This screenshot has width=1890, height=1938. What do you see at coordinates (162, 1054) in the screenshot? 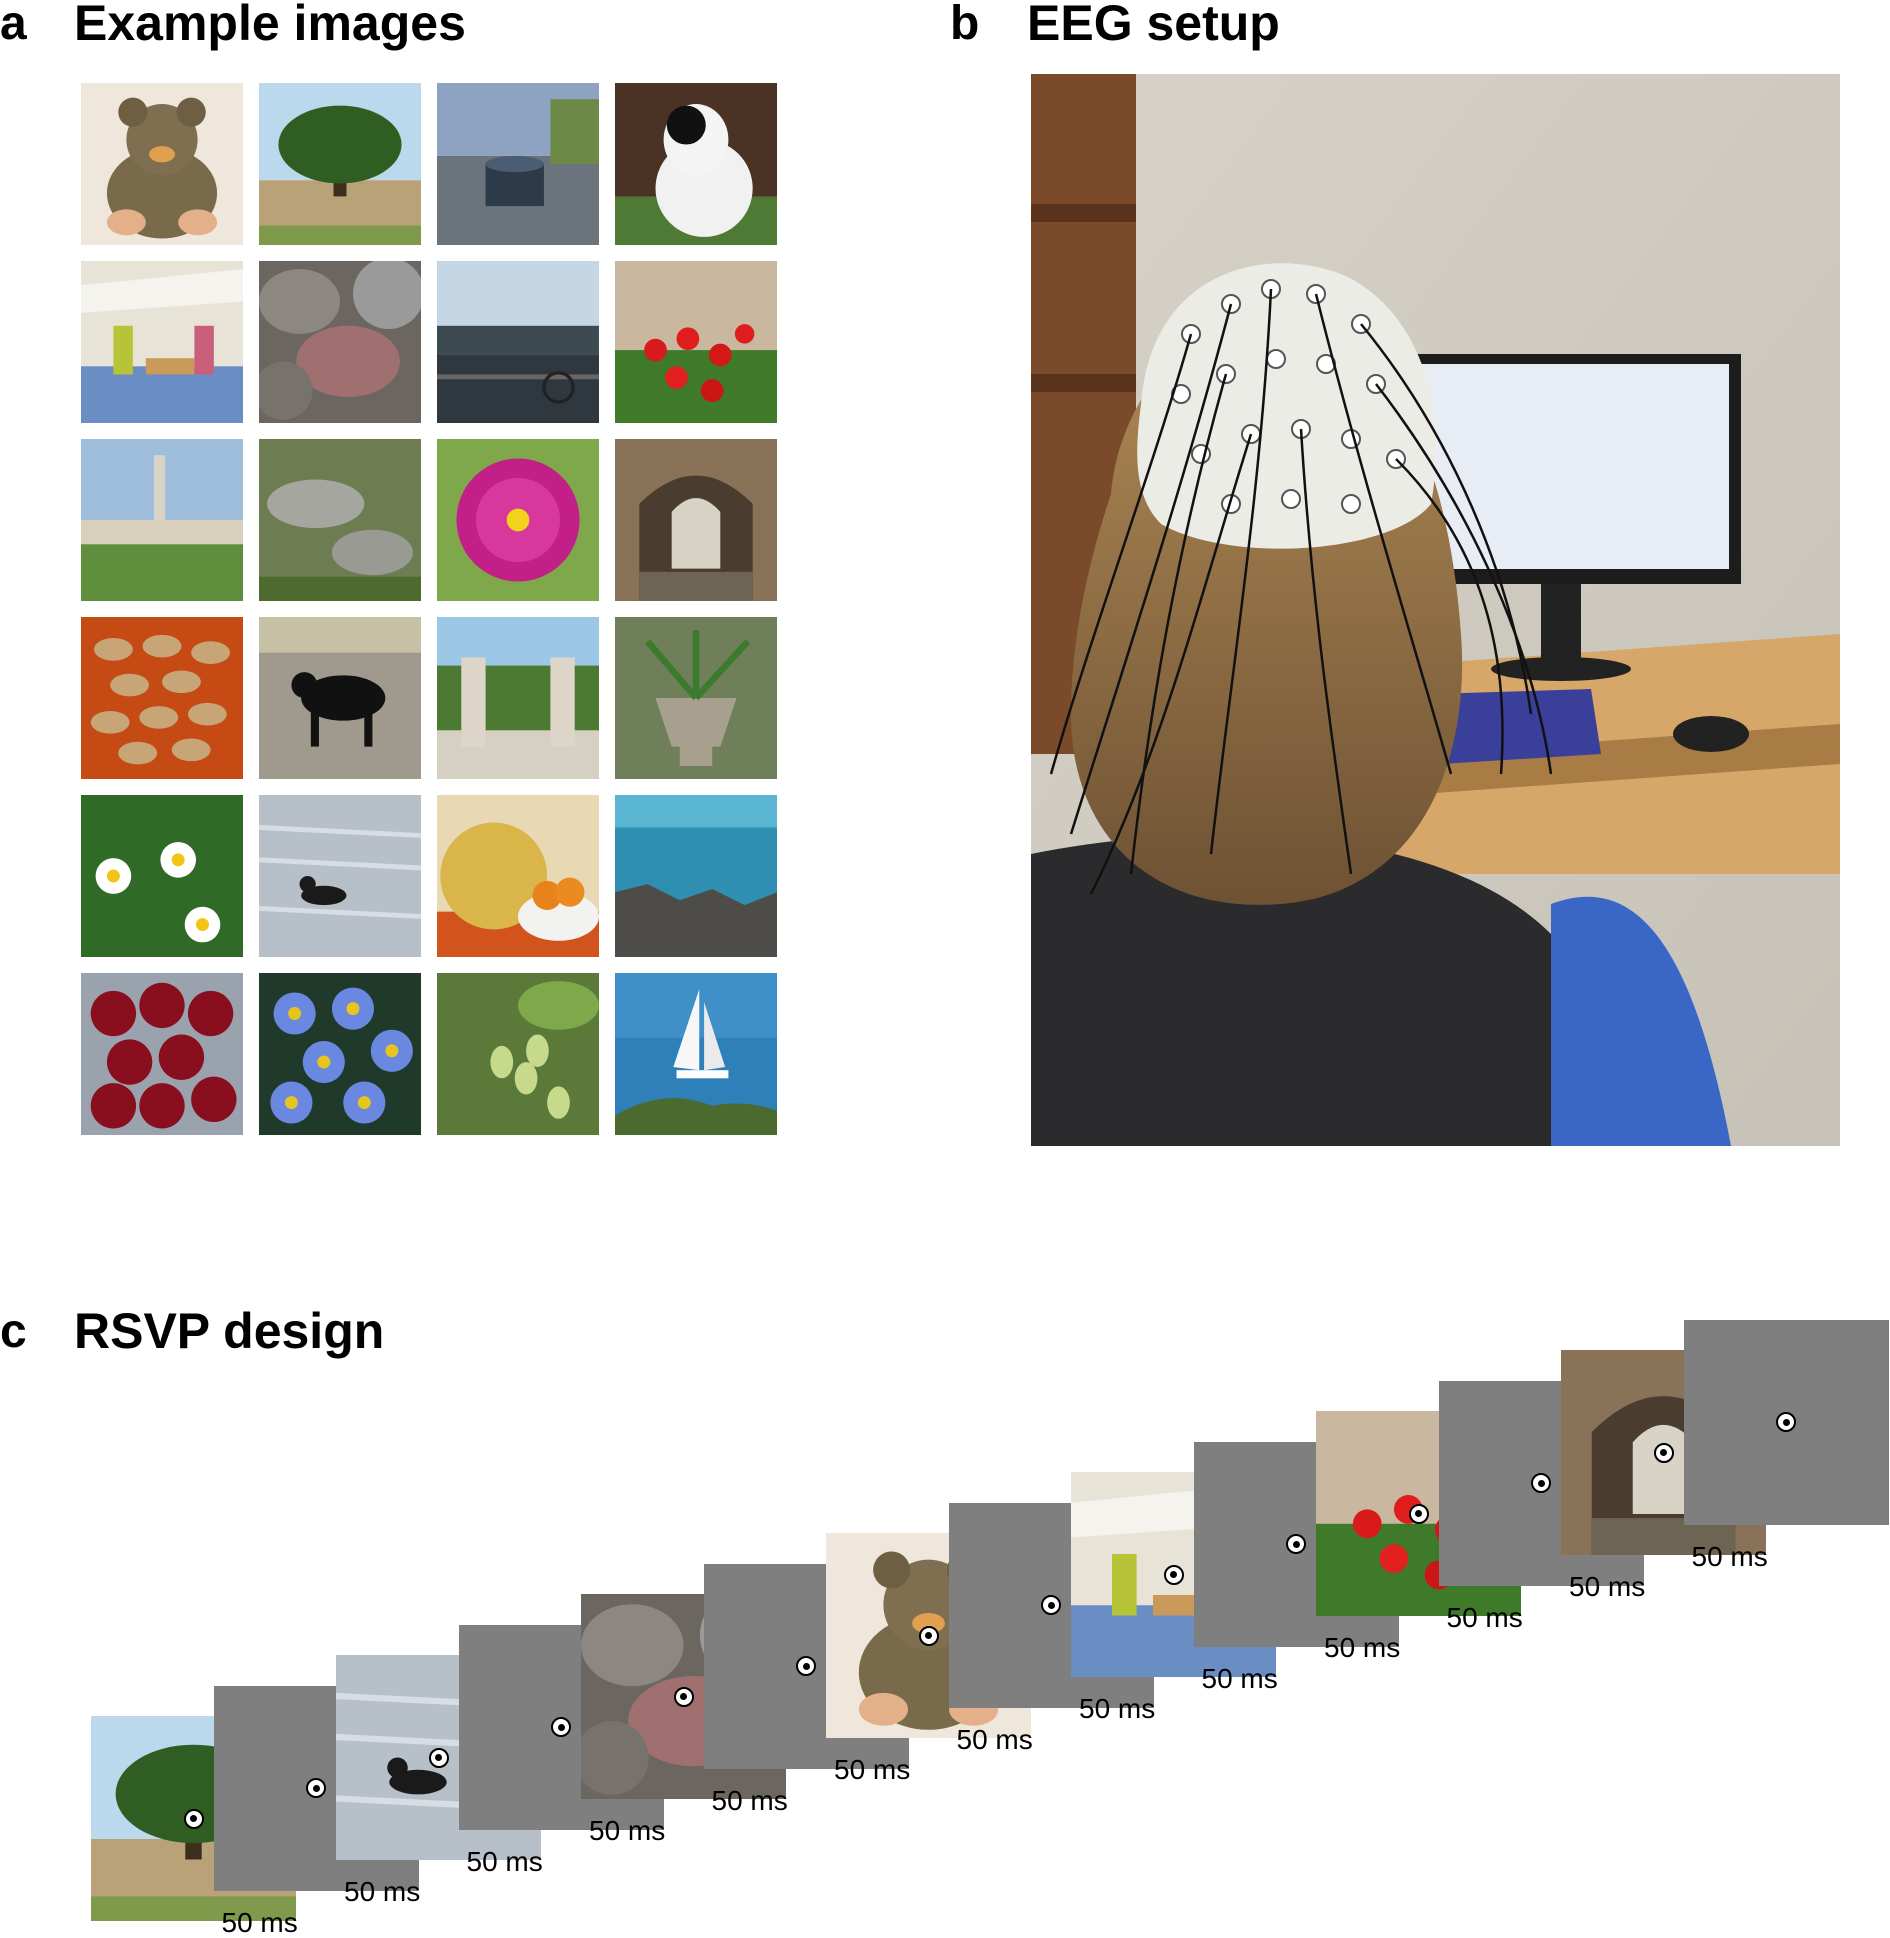
I see `example-image-cherries` at bounding box center [162, 1054].